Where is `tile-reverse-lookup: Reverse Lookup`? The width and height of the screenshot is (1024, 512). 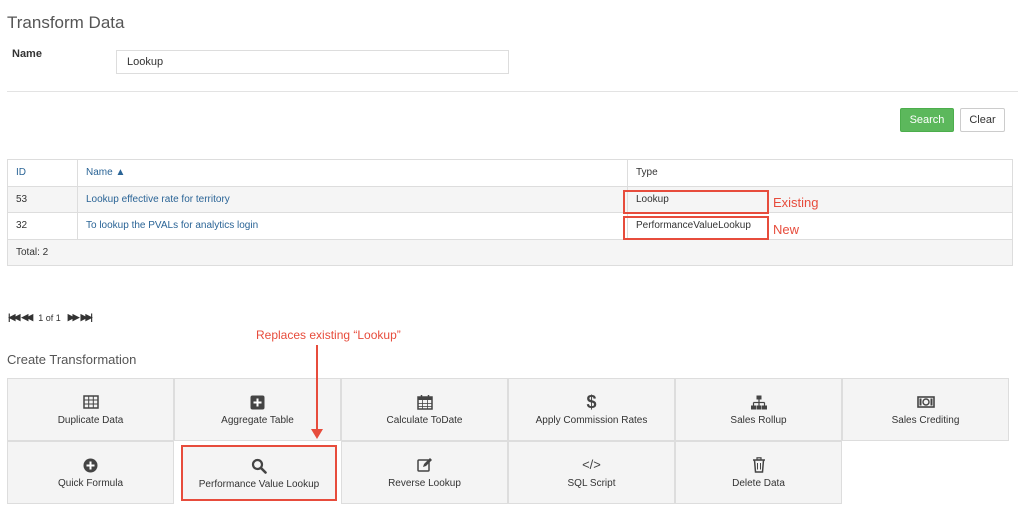 tile-reverse-lookup: Reverse Lookup is located at coordinates (424, 472).